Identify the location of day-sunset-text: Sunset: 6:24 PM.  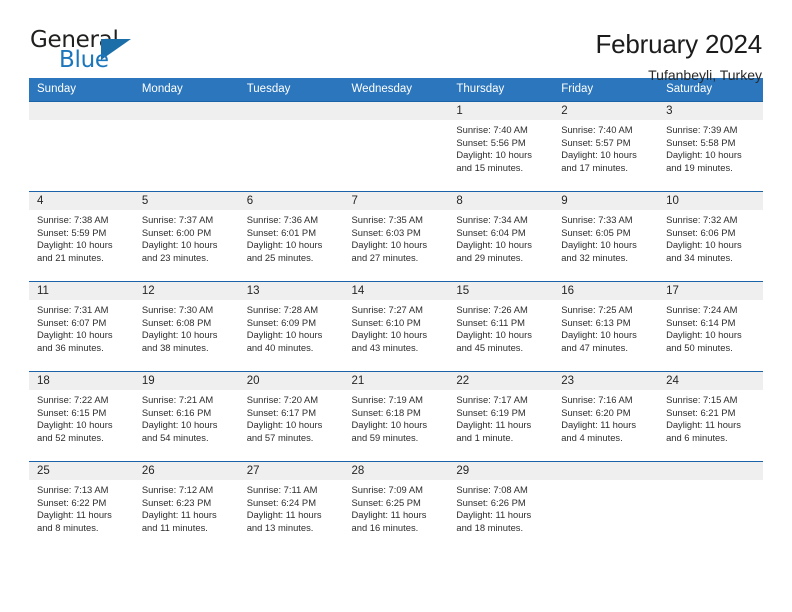
(281, 502).